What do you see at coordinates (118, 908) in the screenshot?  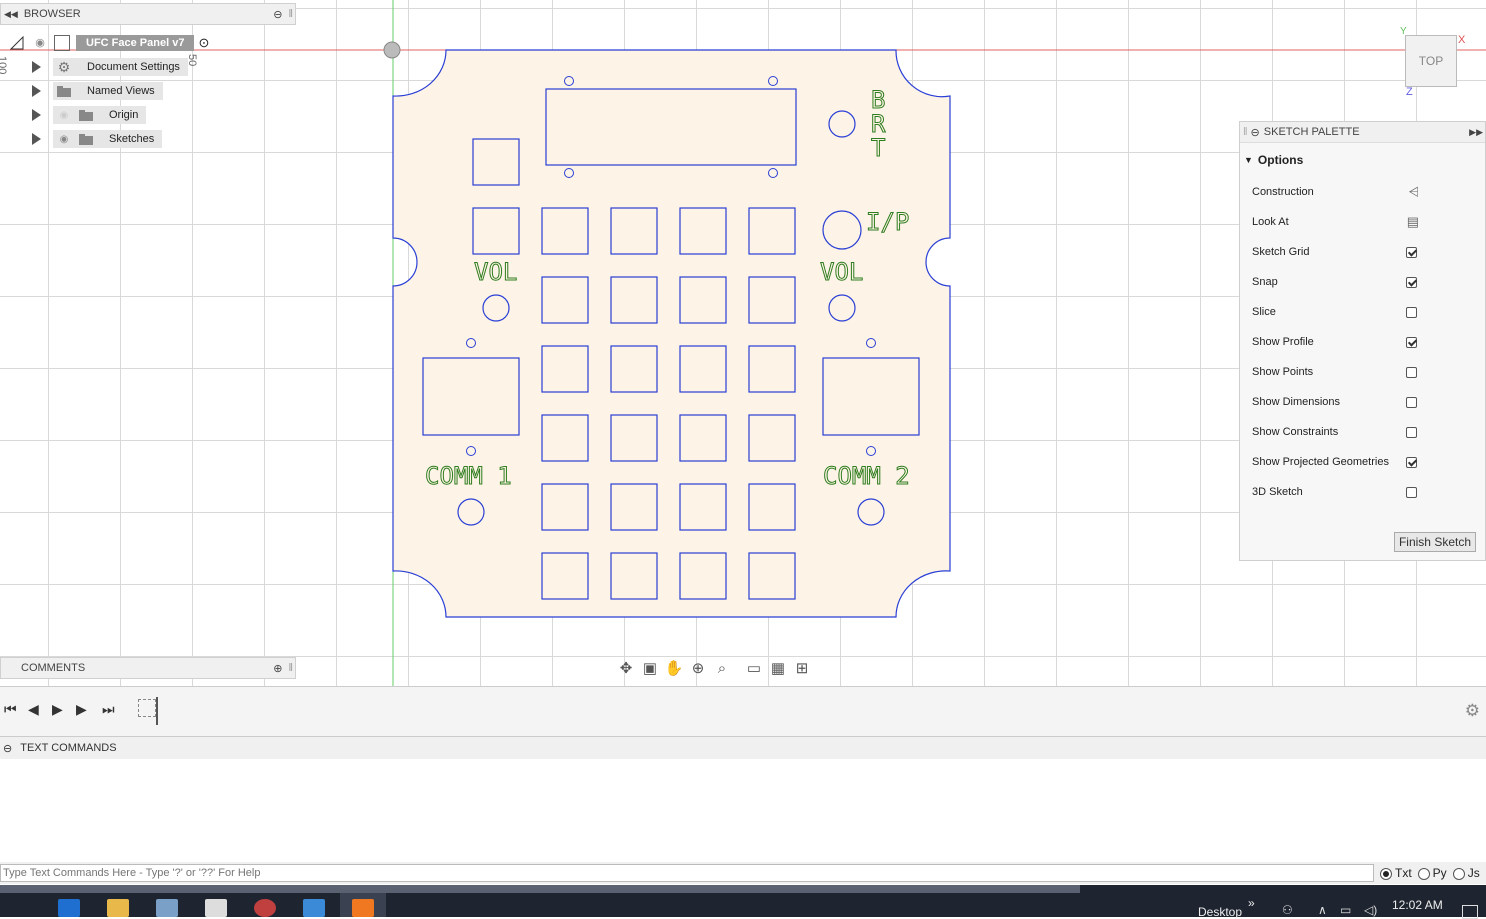 I see `file-explorer-icon` at bounding box center [118, 908].